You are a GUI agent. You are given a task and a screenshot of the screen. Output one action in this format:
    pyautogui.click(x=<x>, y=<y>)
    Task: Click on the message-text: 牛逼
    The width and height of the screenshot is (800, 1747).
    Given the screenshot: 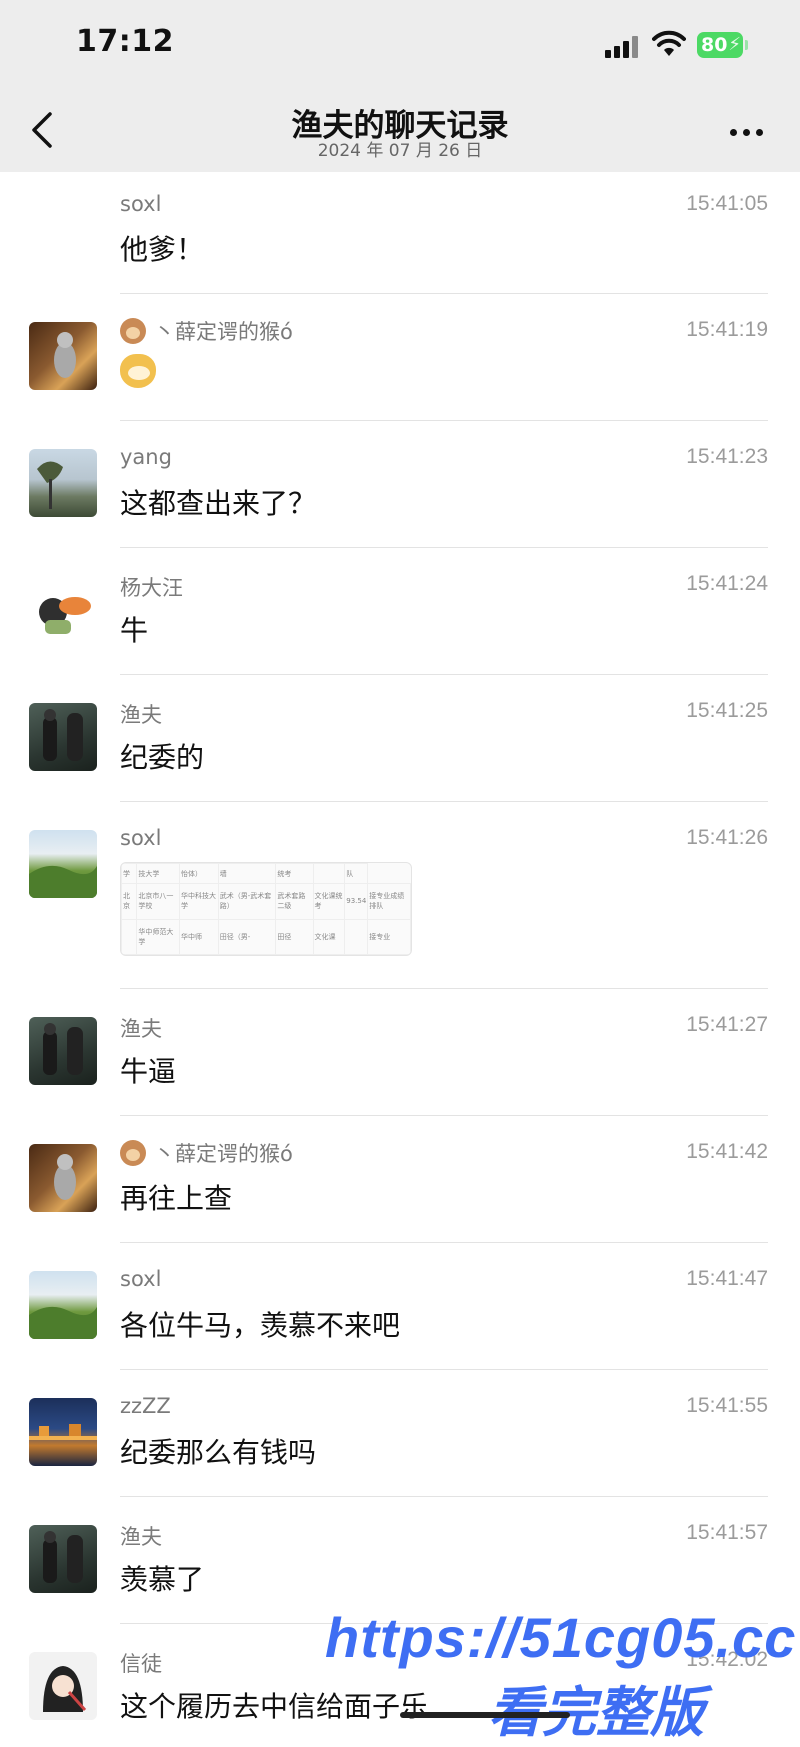 What is the action you would take?
    pyautogui.click(x=148, y=1070)
    